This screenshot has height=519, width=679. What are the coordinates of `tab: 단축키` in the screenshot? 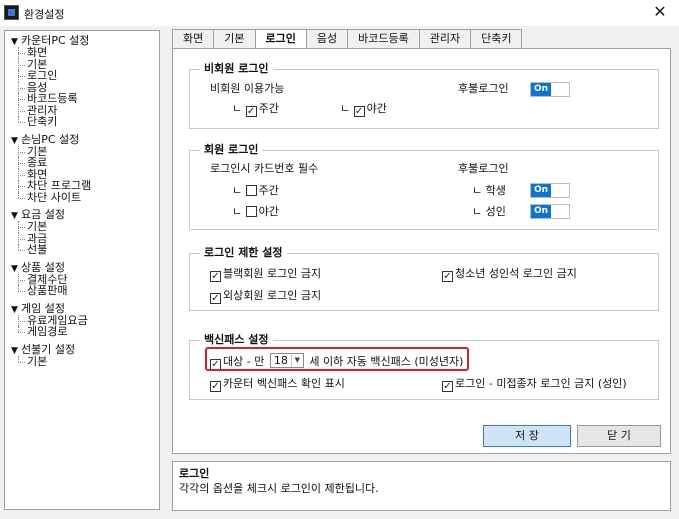 It's located at (496, 39).